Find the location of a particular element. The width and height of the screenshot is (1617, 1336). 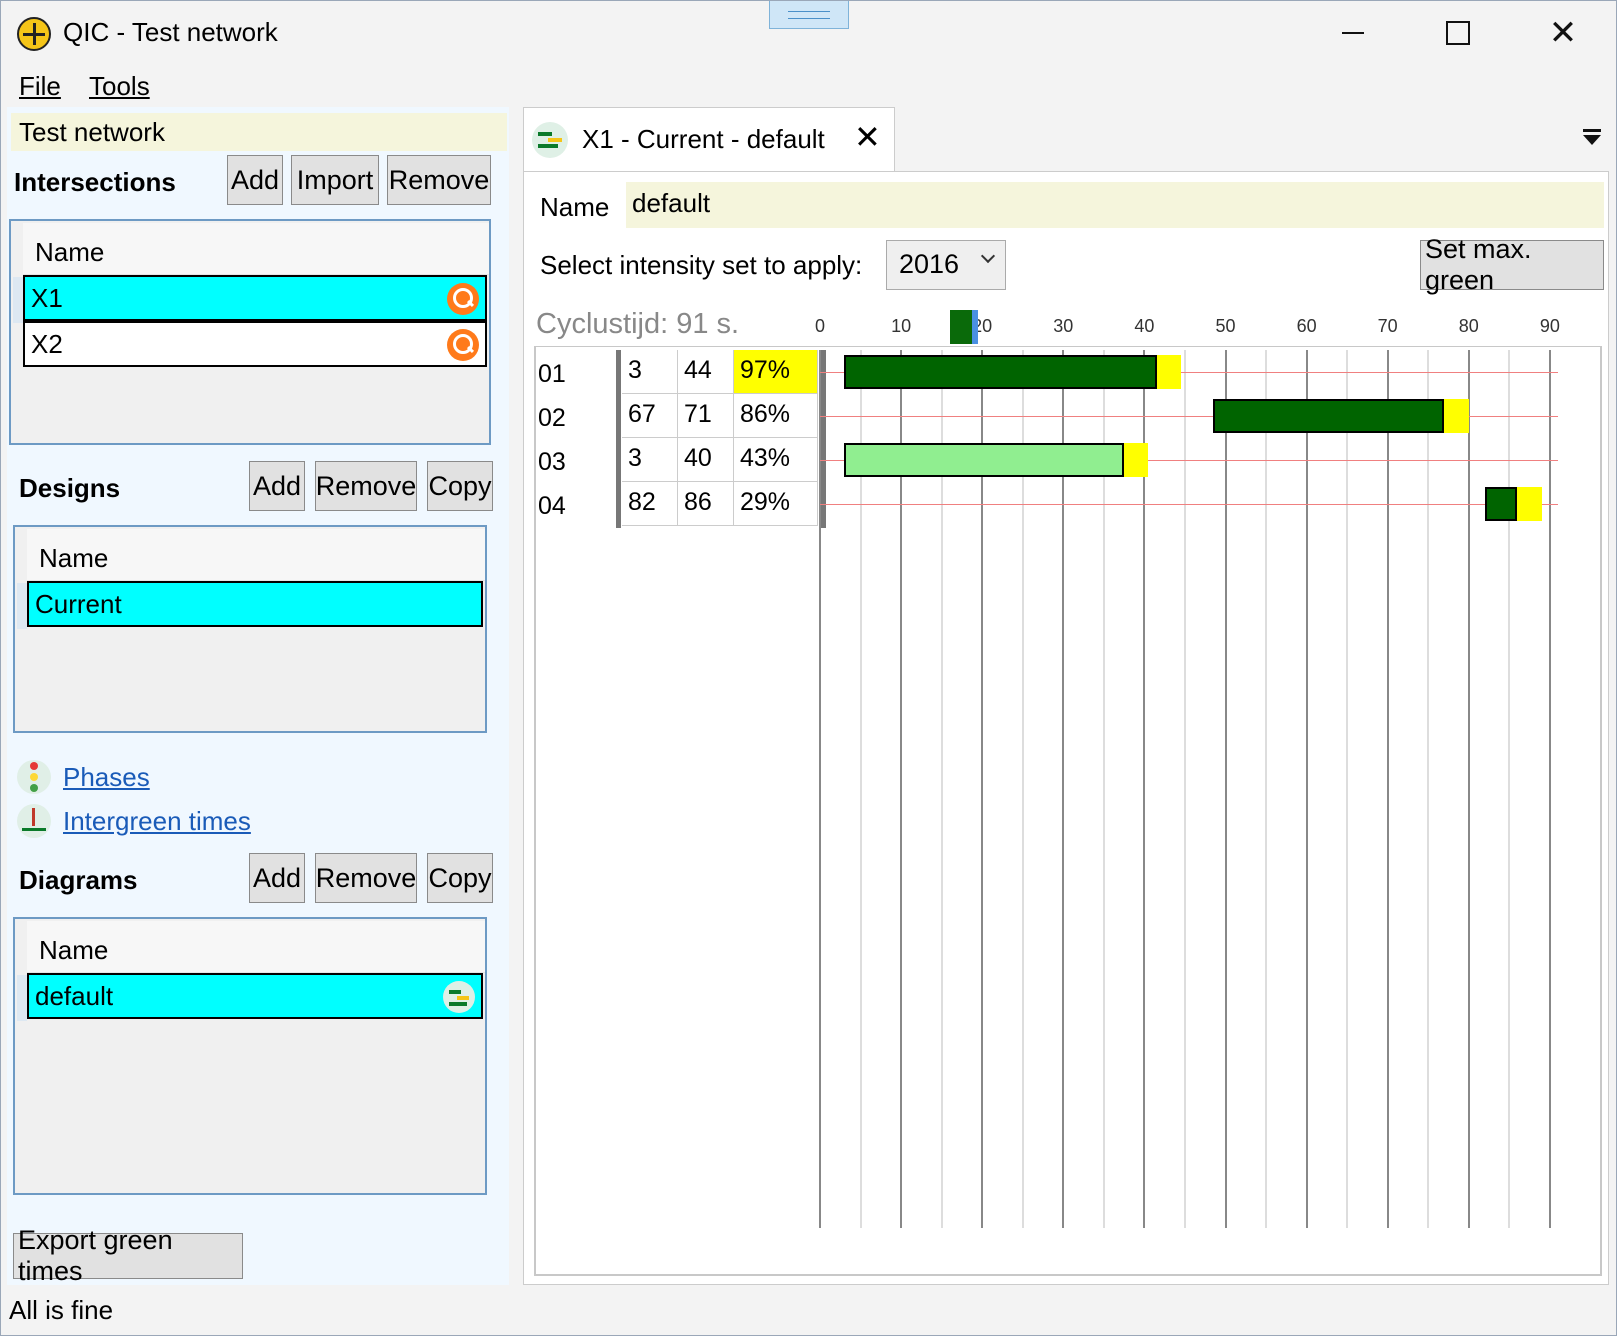

phase-ref-line is located at coordinates (1189, 504).